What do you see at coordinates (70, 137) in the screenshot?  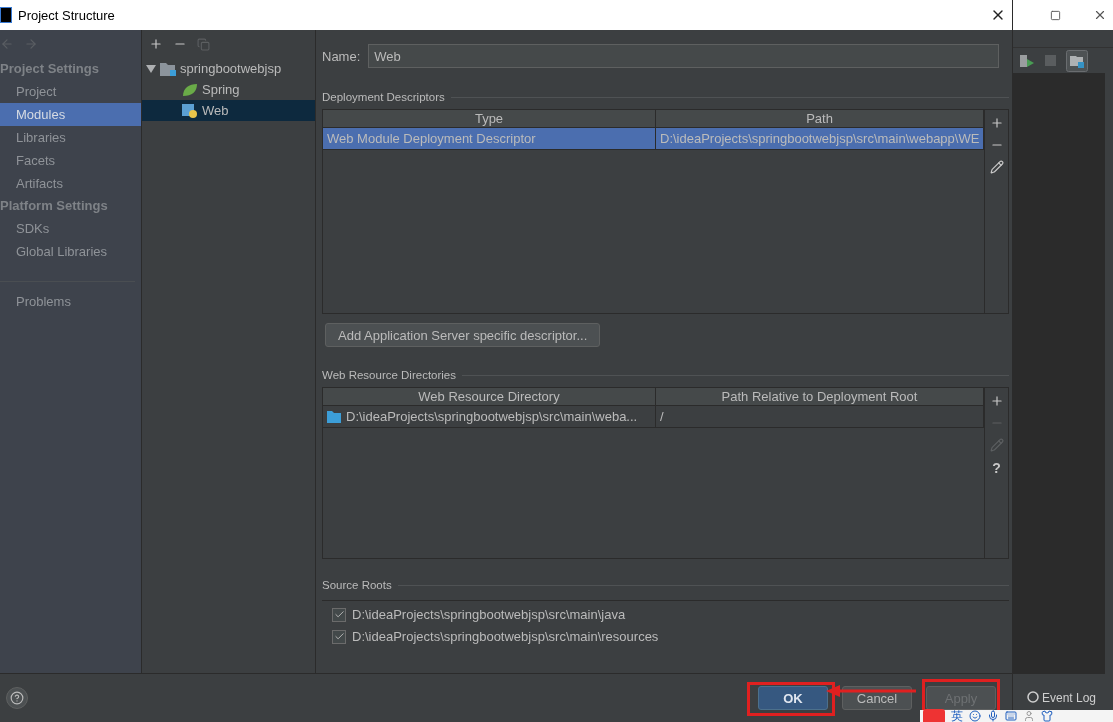 I see `sidebar-item: Libraries` at bounding box center [70, 137].